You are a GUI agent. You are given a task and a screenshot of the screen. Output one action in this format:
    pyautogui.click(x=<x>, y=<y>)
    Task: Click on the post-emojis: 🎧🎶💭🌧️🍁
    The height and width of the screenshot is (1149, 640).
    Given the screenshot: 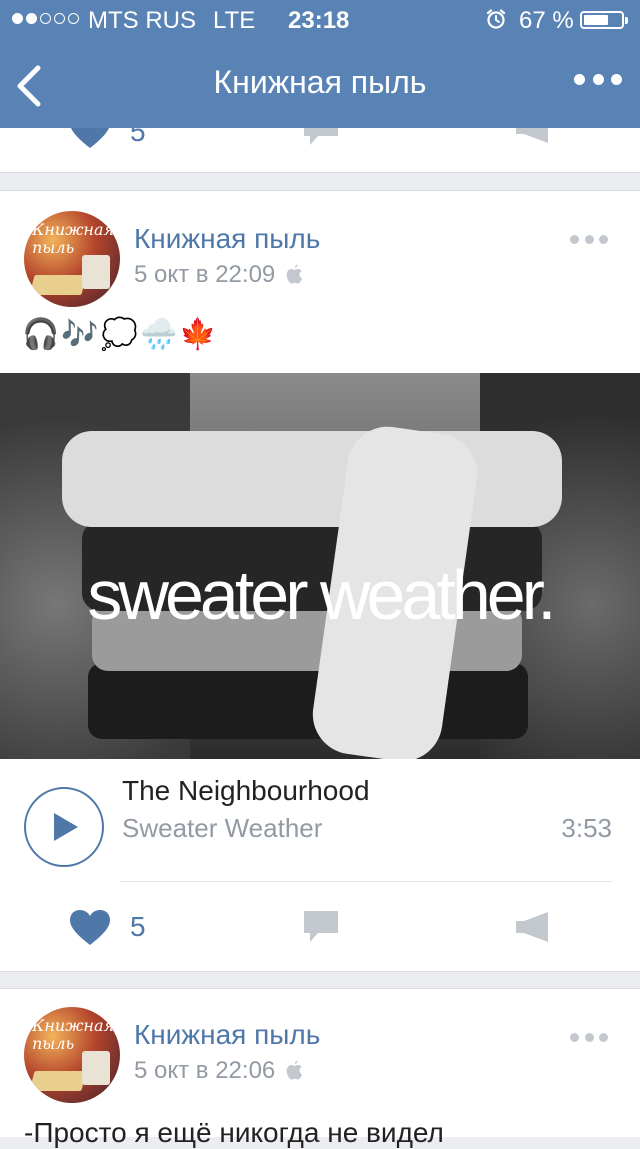 What is the action you would take?
    pyautogui.click(x=120, y=334)
    